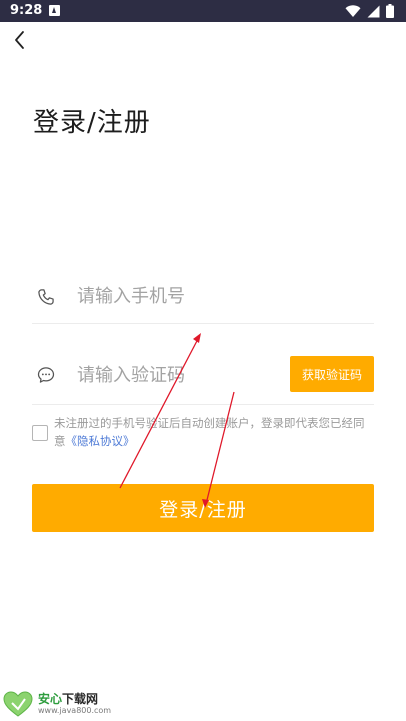 The height and width of the screenshot is (721, 406). Describe the element at coordinates (100, 441) in the screenshot. I see `privacy-link: 《隐私协议》` at that location.